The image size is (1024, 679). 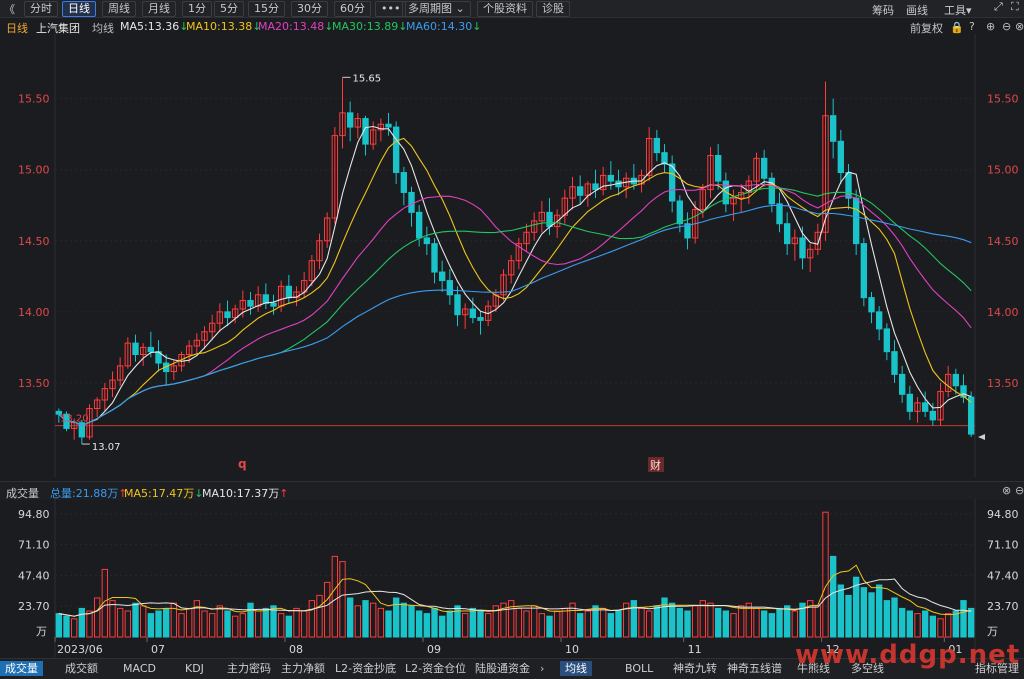 I want to click on tab-magic-five: 神奇五线谱, so click(x=754, y=668).